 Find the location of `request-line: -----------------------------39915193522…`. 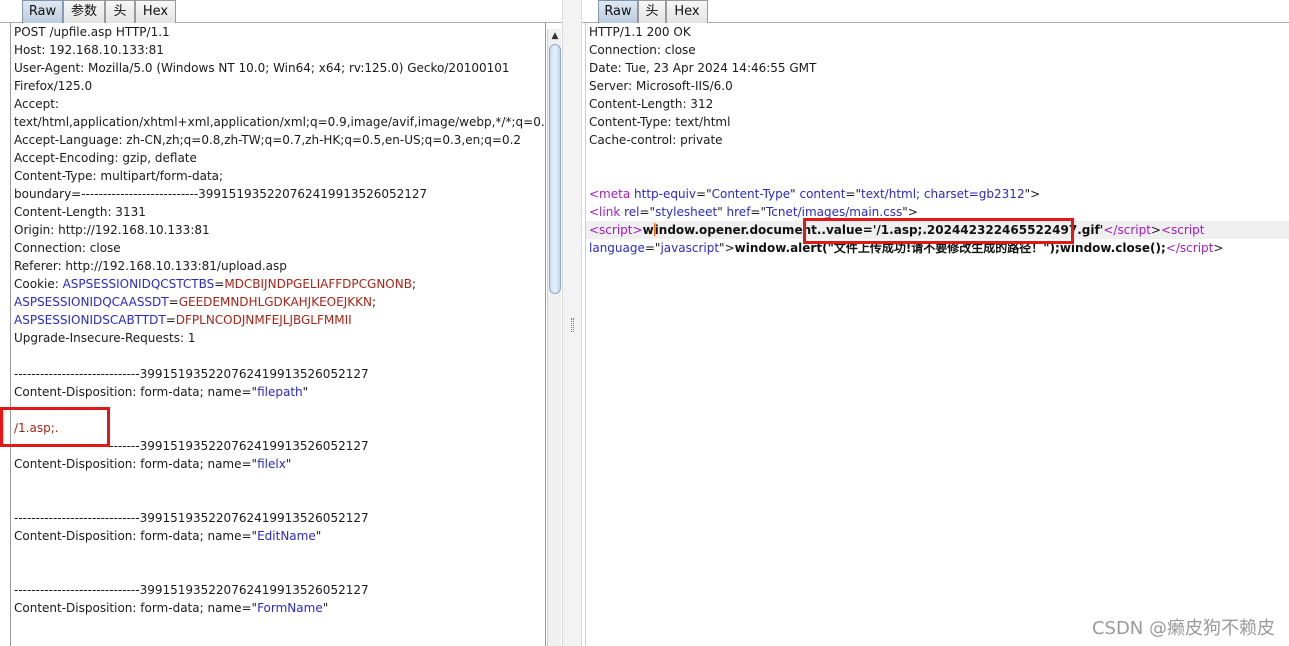

request-line: -----------------------------39915193522… is located at coordinates (278, 374).